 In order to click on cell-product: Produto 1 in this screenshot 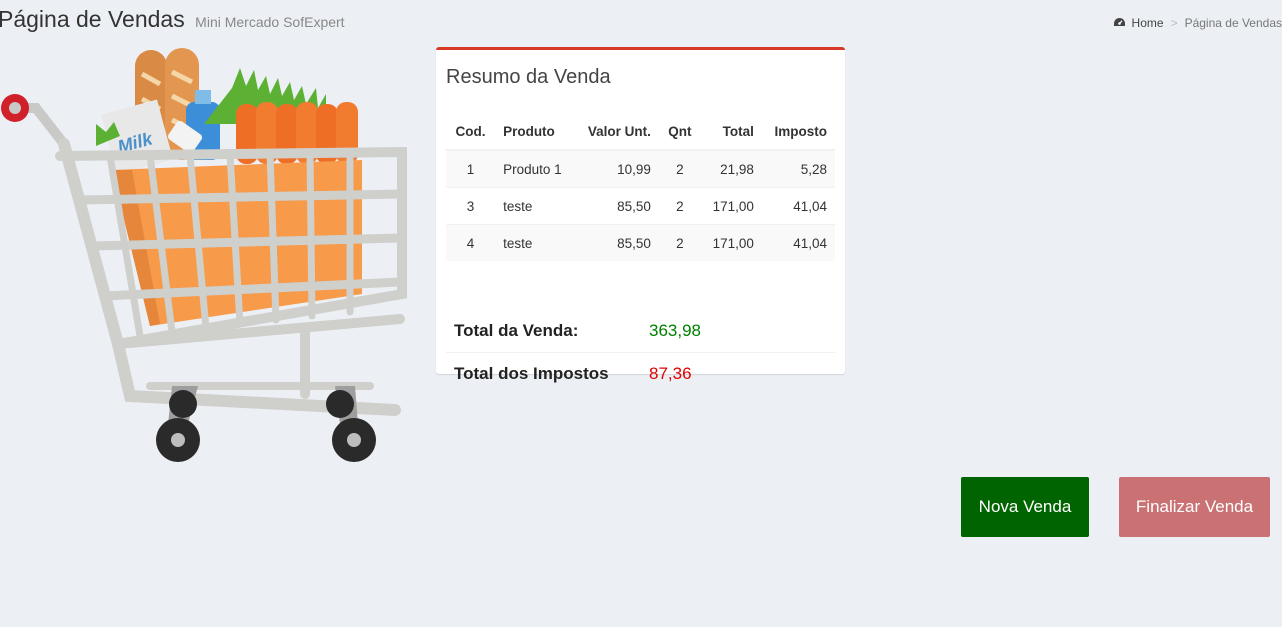, I will do `click(535, 168)`.